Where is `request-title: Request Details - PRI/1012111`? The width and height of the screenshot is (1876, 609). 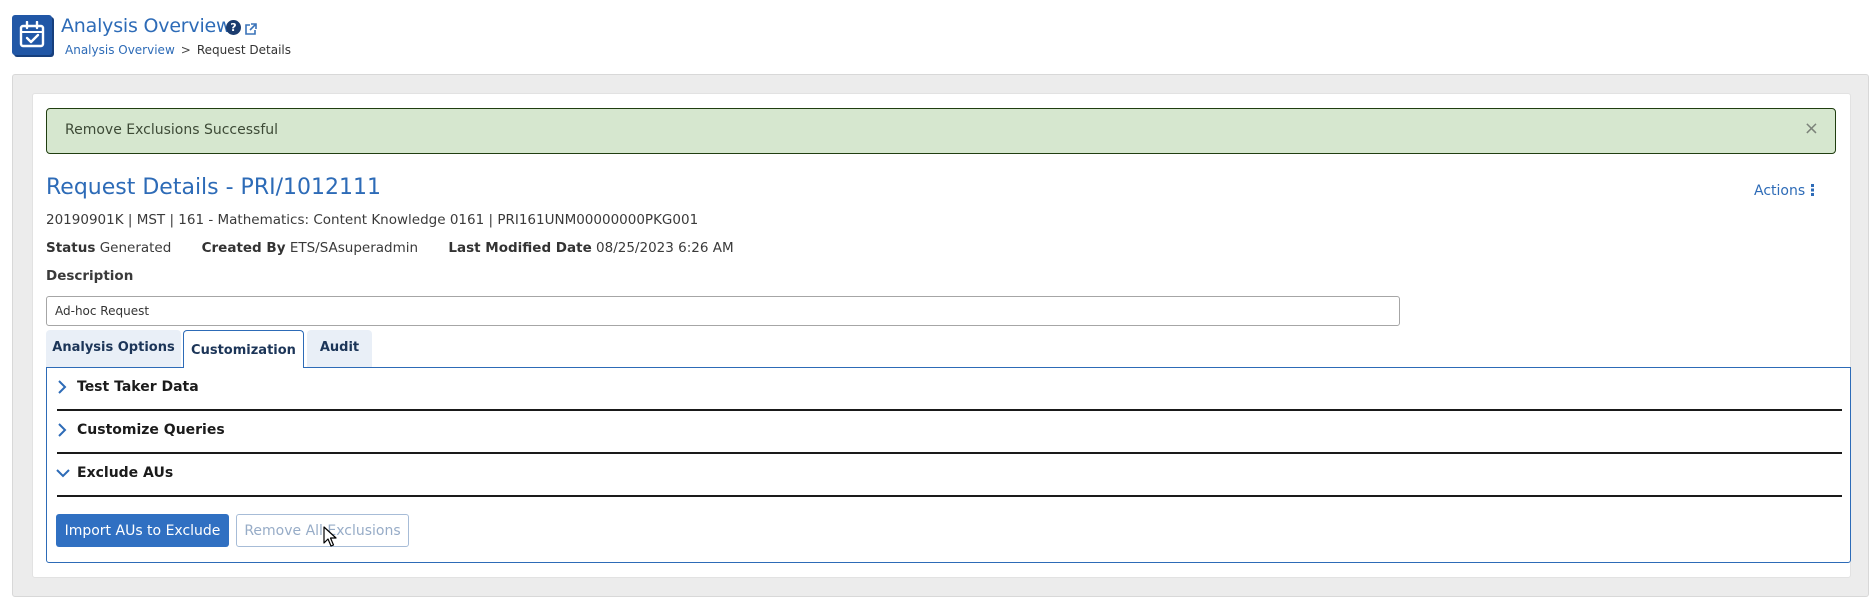 request-title: Request Details - PRI/1012111 is located at coordinates (213, 187).